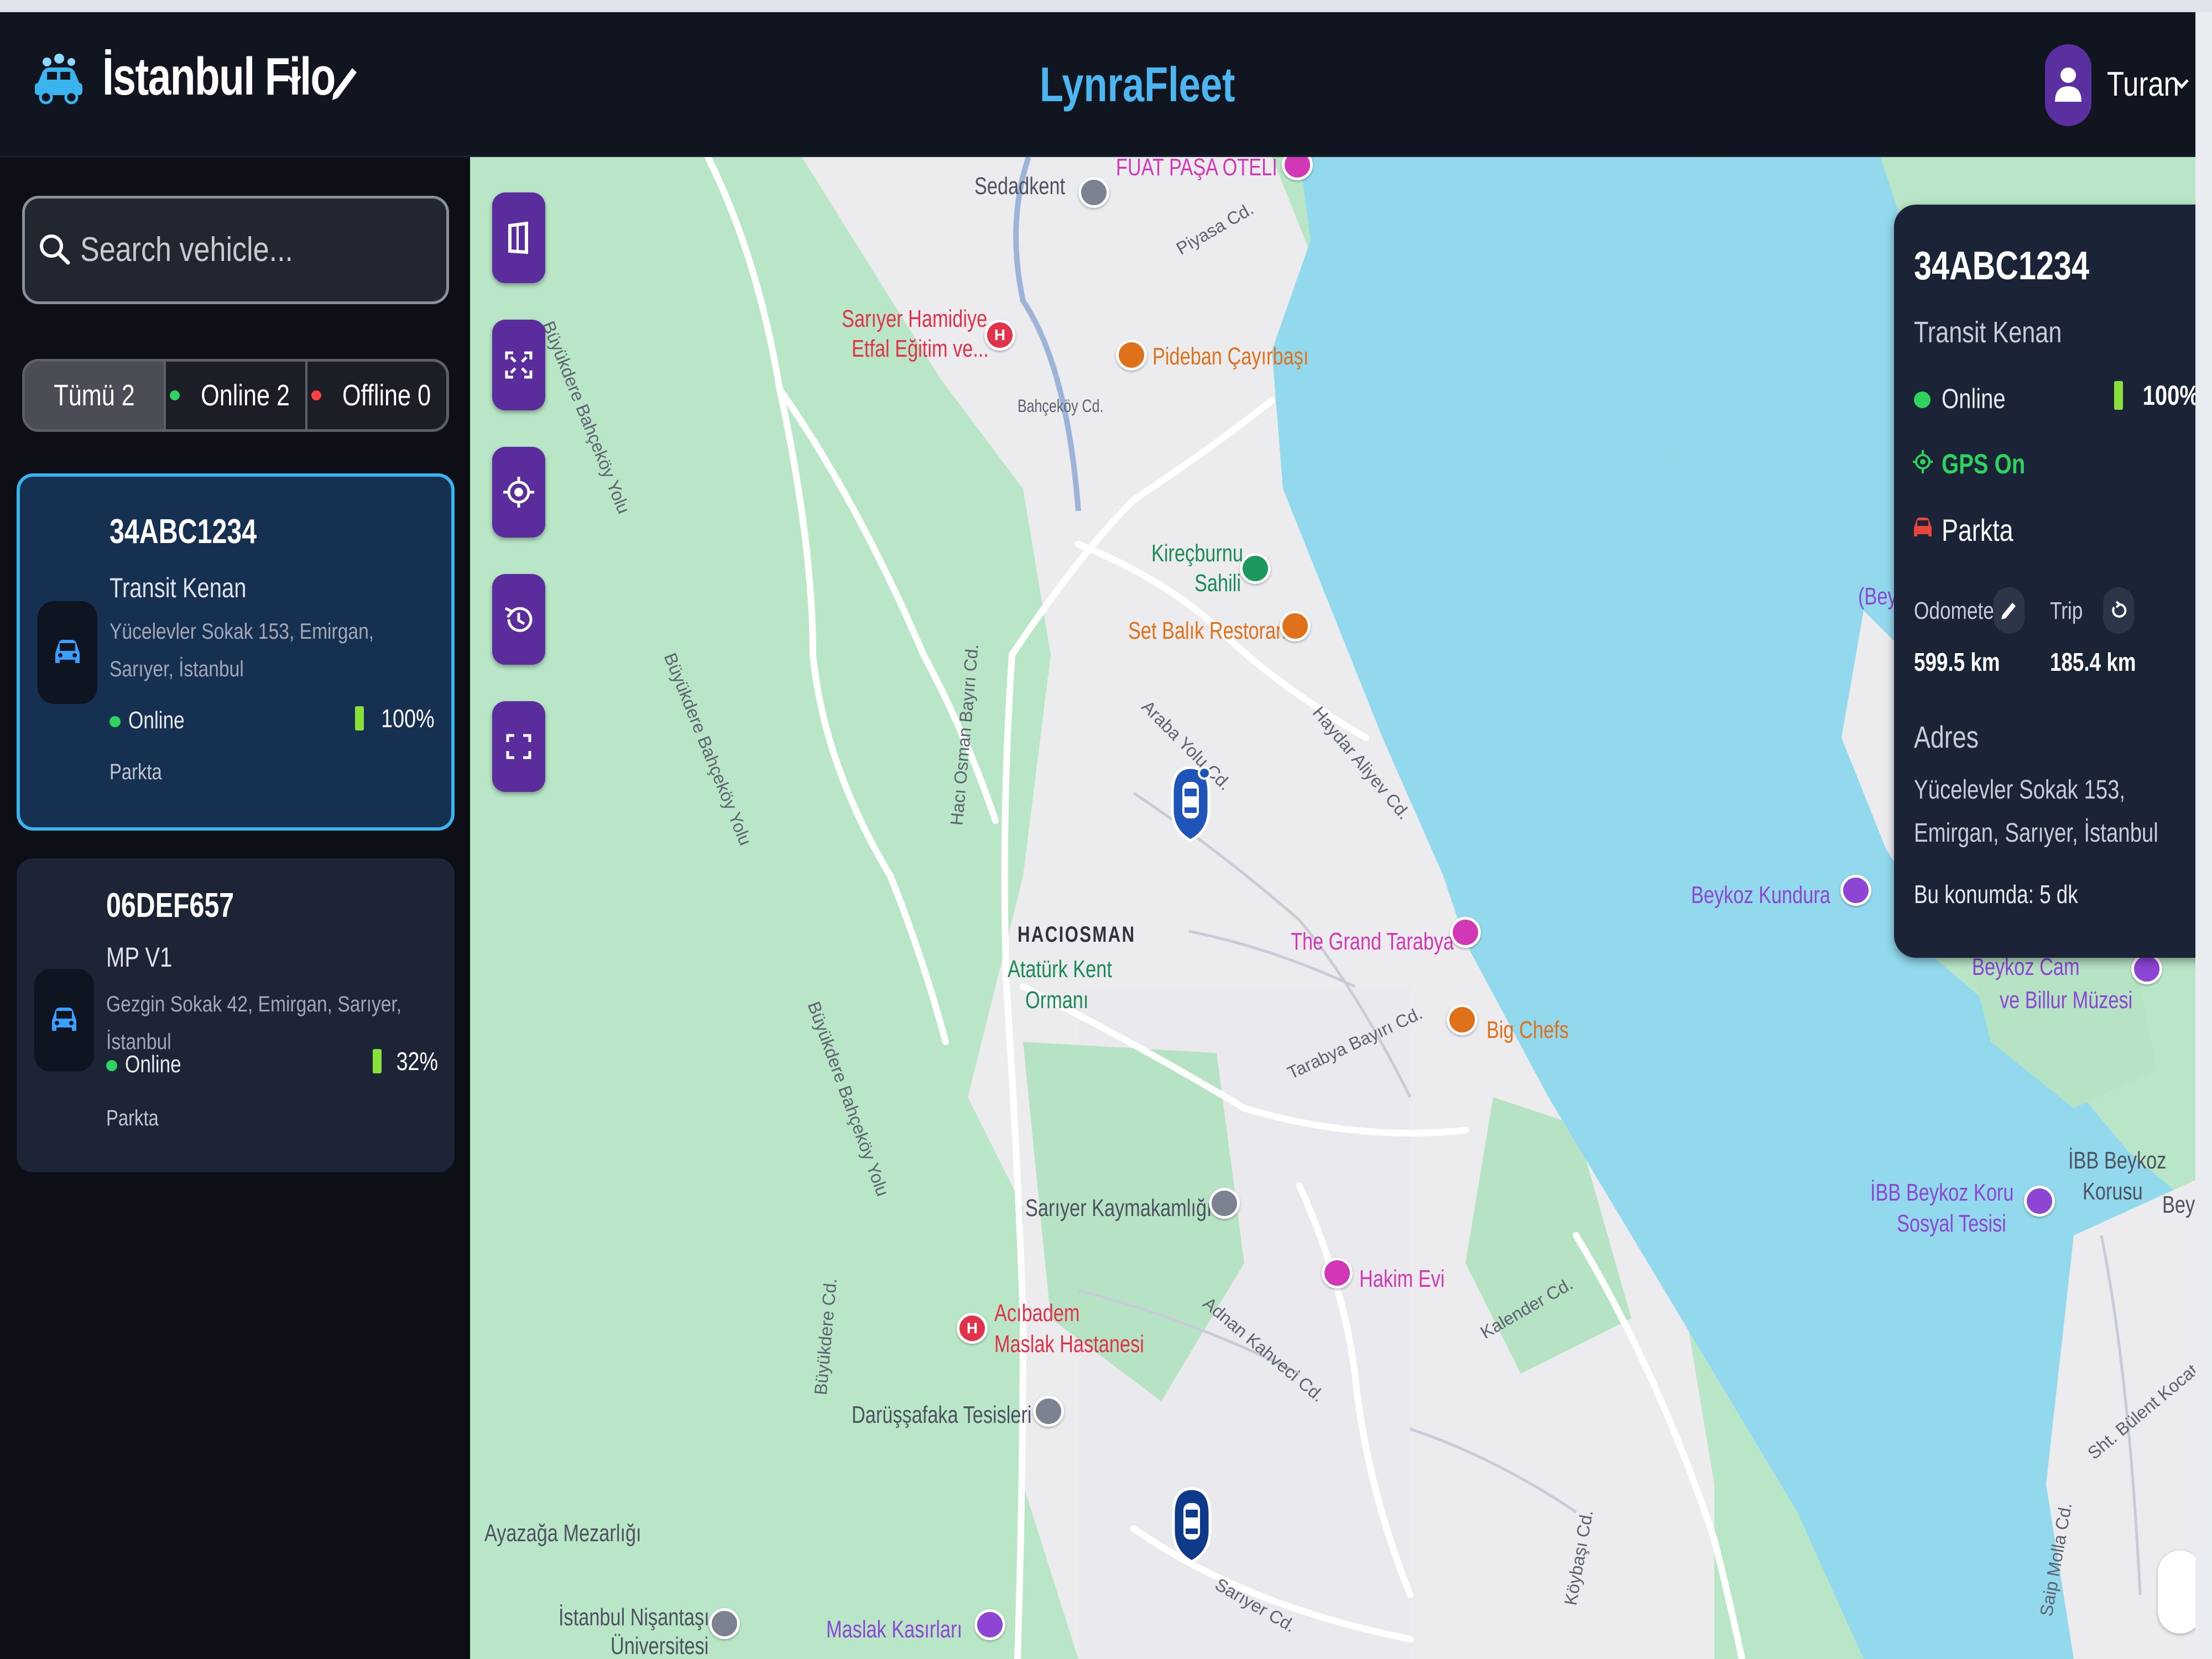 The image size is (2212, 1659). Describe the element at coordinates (1197, 169) in the screenshot. I see `map-label: FUAT PAŞA OTELİ` at that location.